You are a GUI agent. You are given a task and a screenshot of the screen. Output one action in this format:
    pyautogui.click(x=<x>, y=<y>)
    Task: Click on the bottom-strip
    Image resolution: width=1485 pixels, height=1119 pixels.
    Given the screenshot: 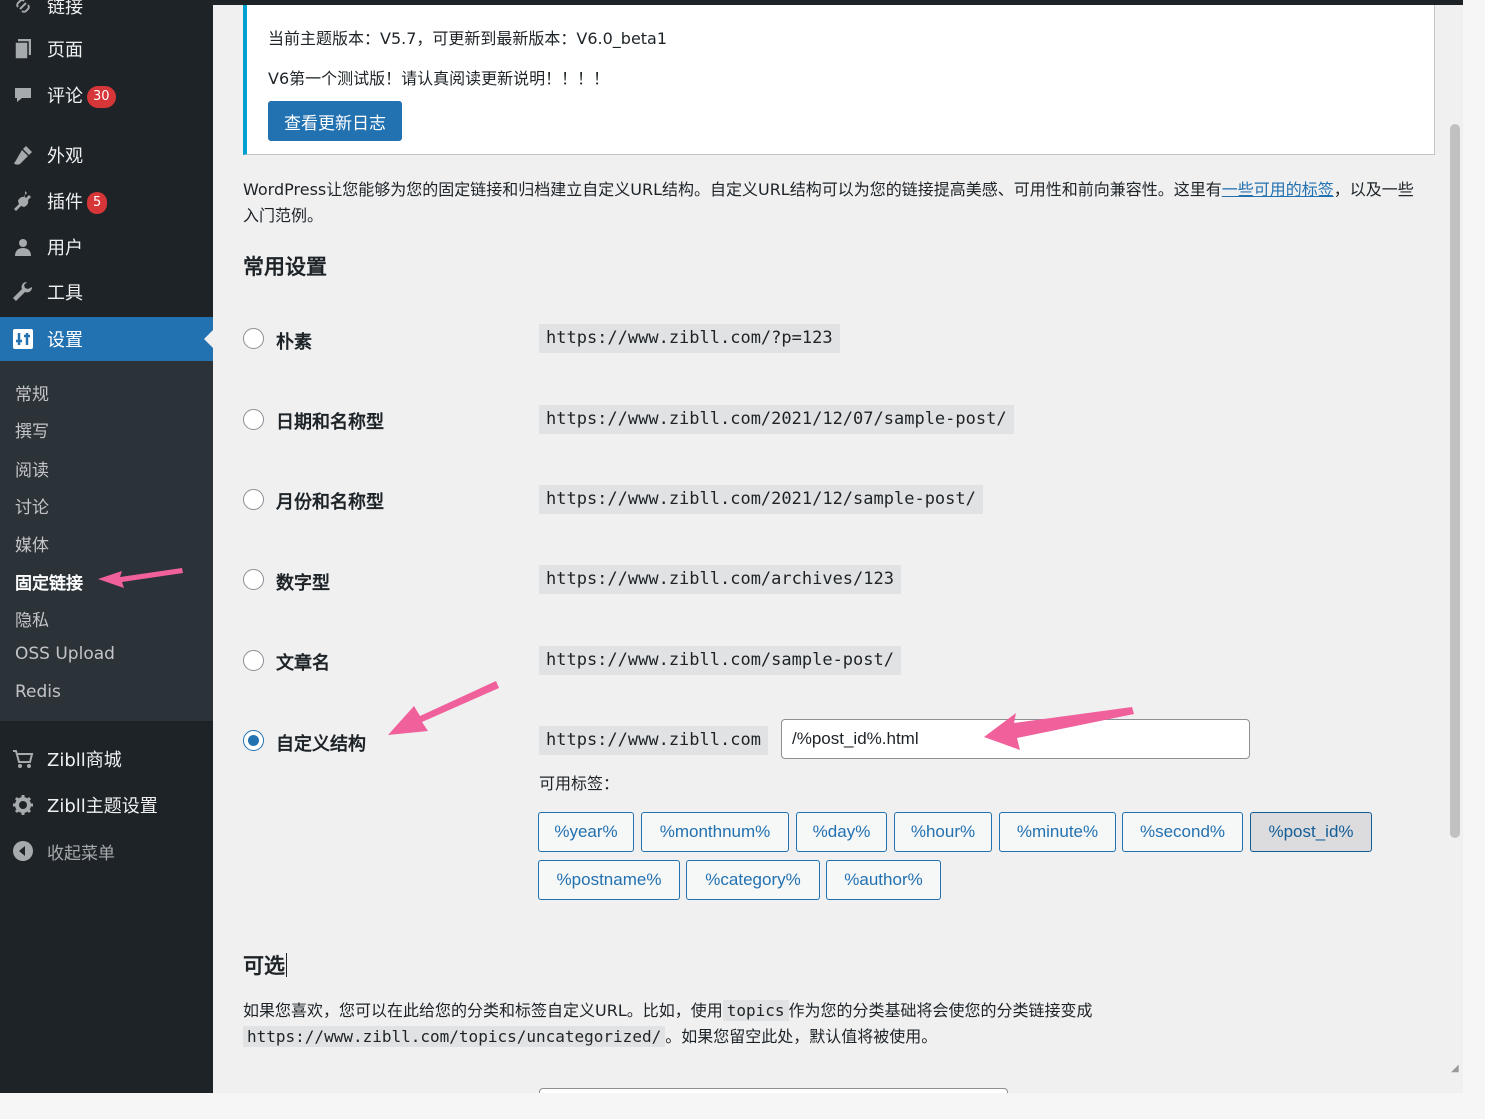 What is the action you would take?
    pyautogui.click(x=742, y=1106)
    